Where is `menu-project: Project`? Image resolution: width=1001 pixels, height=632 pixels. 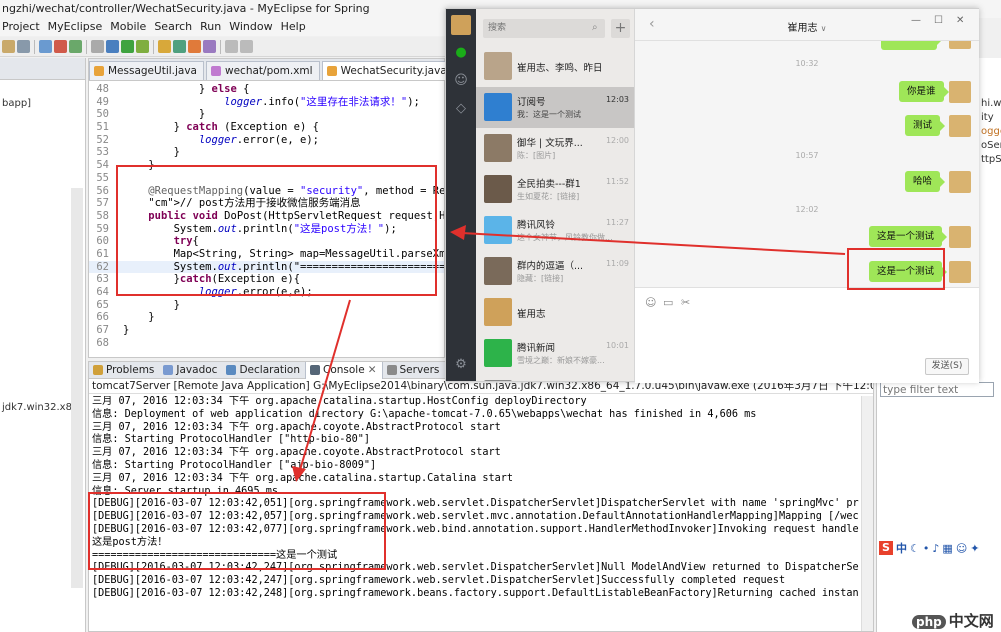 menu-project: Project is located at coordinates (23, 27).